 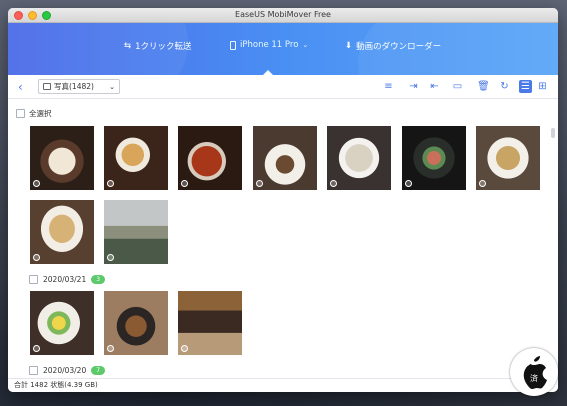 What do you see at coordinates (483, 86) in the screenshot?
I see `delete-icon: 🗑` at bounding box center [483, 86].